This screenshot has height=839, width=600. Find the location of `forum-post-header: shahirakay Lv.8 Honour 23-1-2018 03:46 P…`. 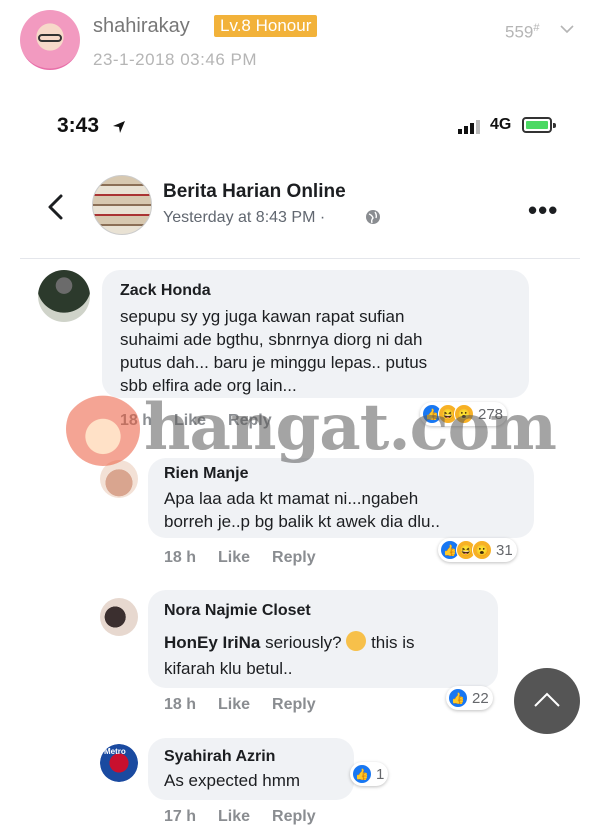

forum-post-header: shahirakay Lv.8 Honour 23-1-2018 03:46 P… is located at coordinates (300, 45).